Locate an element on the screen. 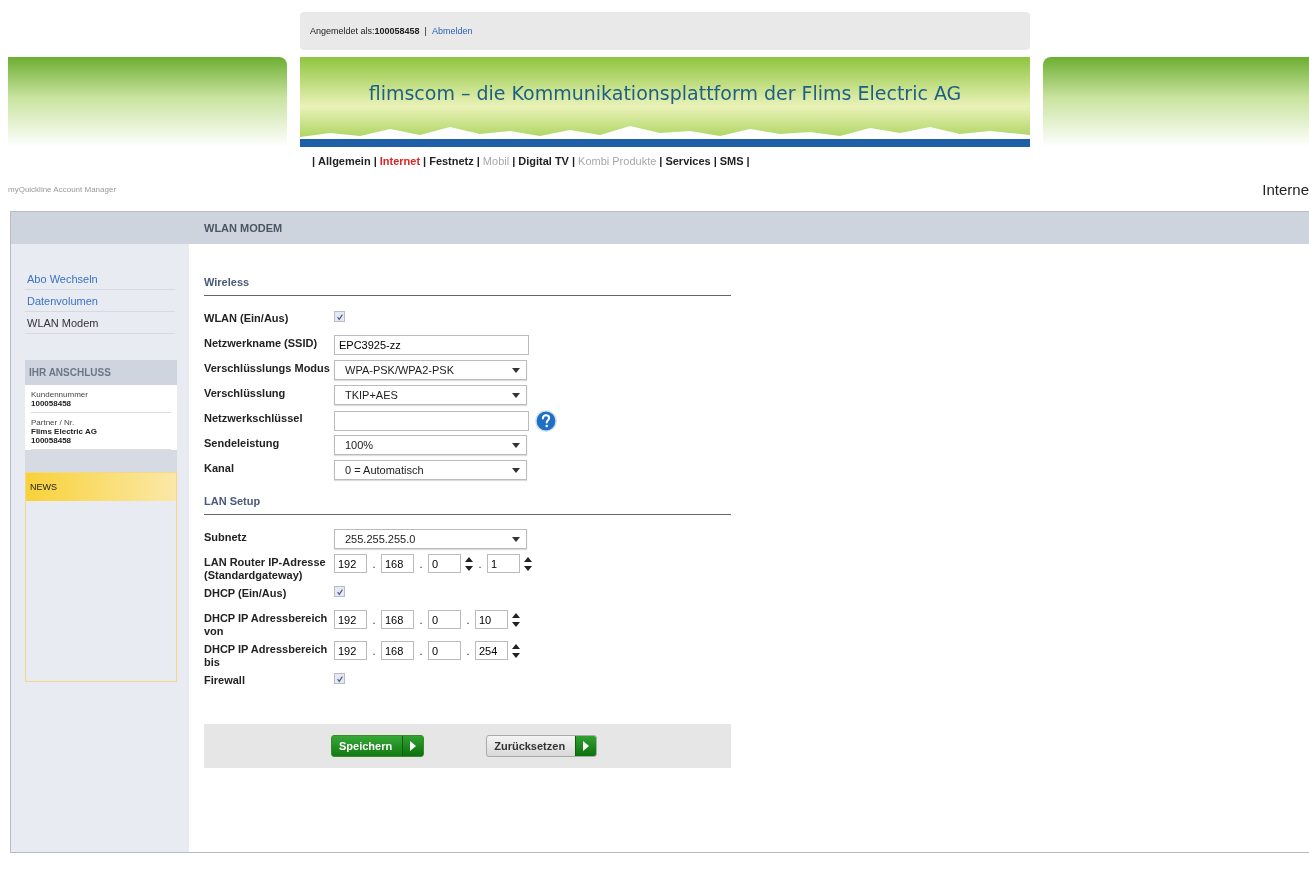  login-status: Angemeldet als:100058458 is located at coordinates (365, 31).